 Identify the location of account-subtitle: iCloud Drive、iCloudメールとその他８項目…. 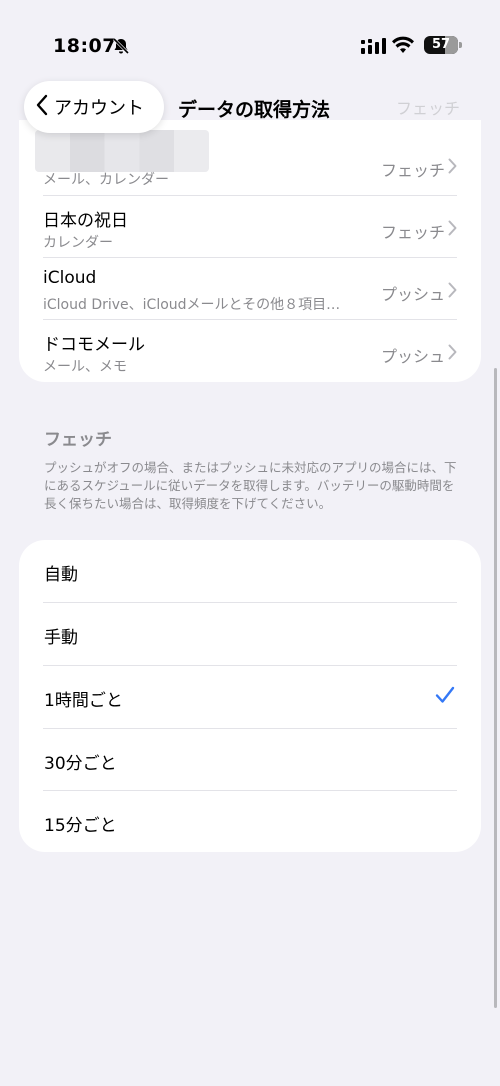
(192, 305).